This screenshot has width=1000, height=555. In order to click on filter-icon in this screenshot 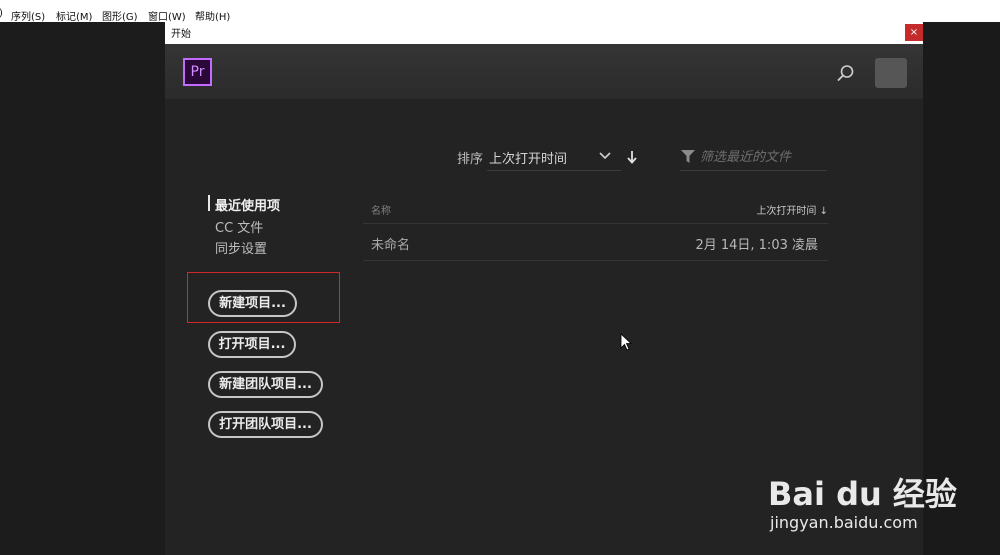, I will do `click(688, 156)`.